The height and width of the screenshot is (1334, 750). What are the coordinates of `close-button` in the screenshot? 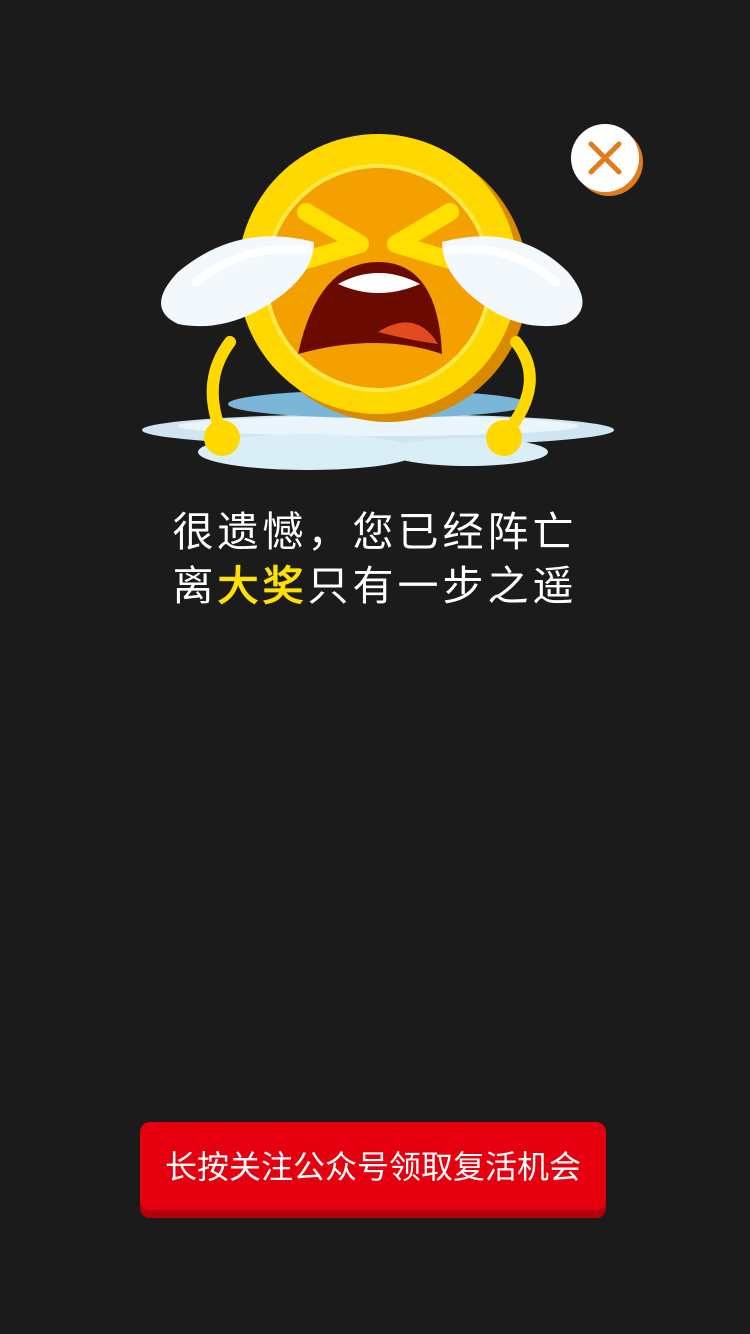 It's located at (605, 158).